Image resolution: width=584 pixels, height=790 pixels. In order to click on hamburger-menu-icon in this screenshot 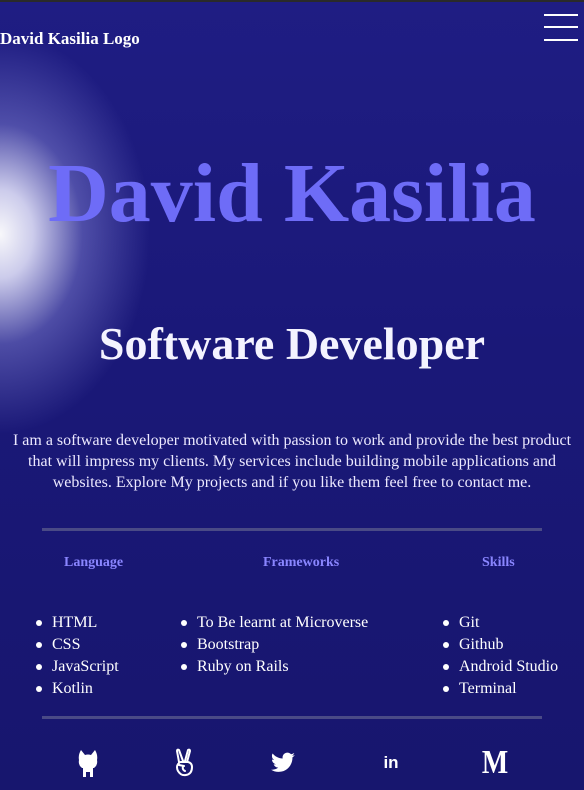, I will do `click(561, 28)`.